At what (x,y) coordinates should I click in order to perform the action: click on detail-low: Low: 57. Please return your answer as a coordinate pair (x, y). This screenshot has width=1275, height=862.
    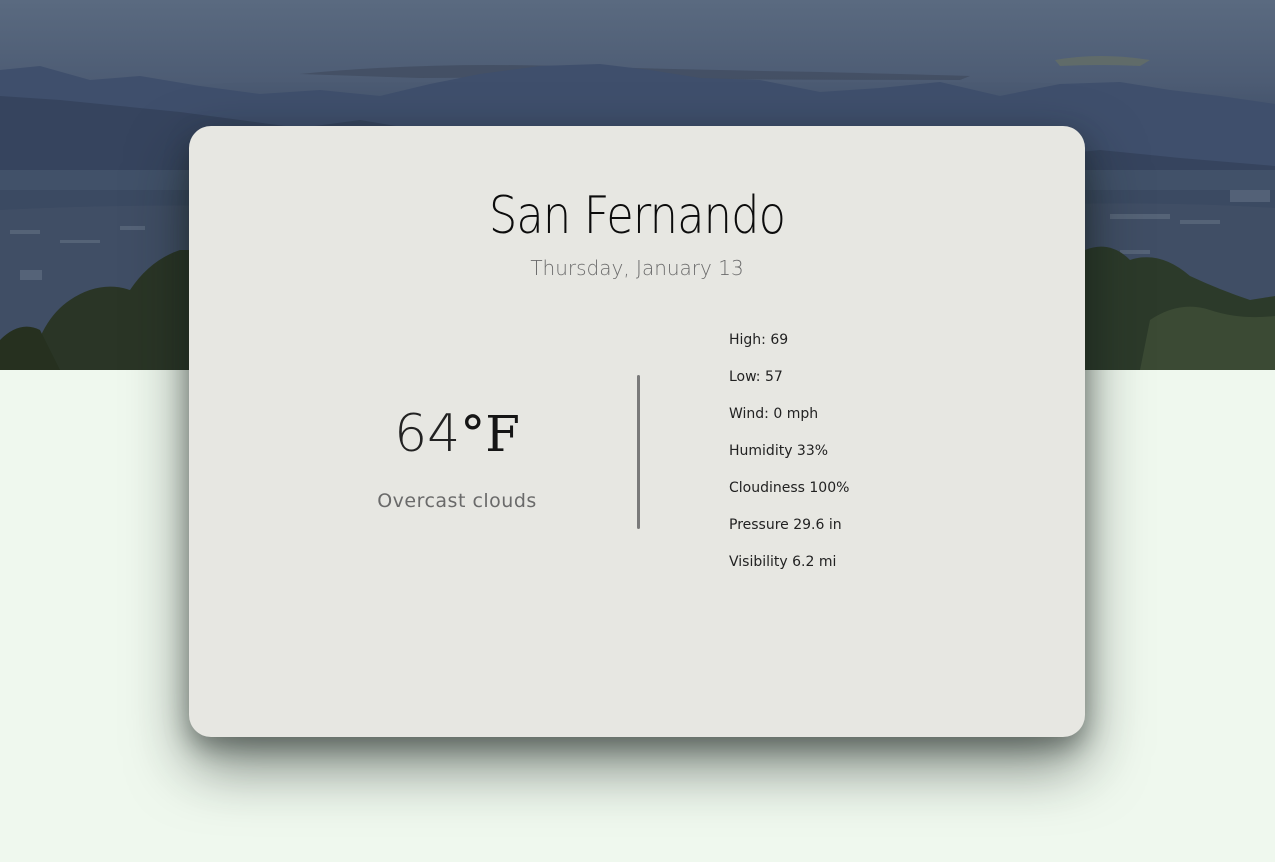
    Looking at the image, I should click on (756, 377).